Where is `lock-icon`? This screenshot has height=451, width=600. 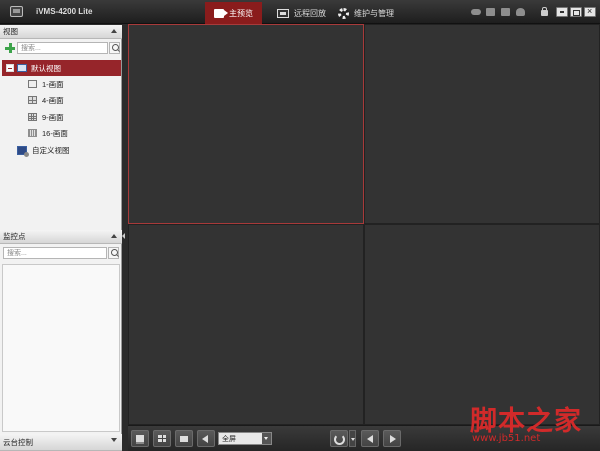 lock-icon is located at coordinates (544, 11).